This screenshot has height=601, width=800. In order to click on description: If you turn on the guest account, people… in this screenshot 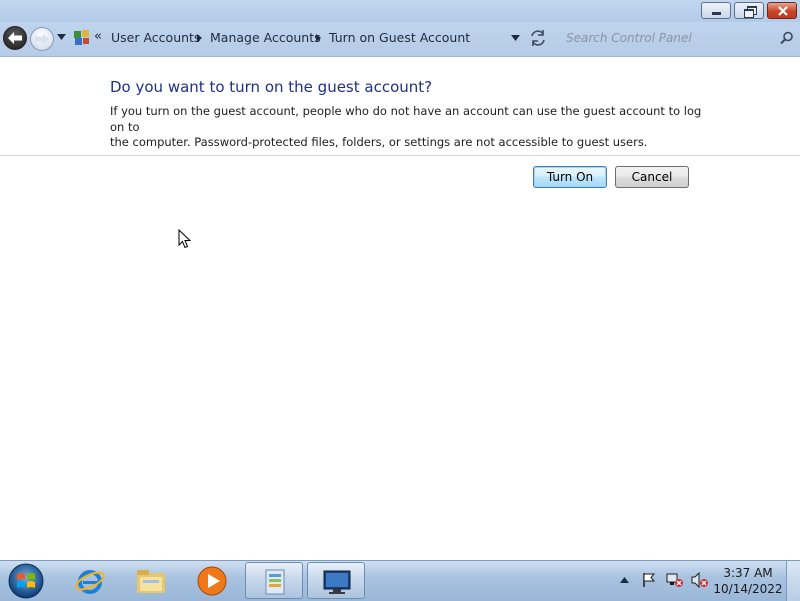, I will do `click(410, 127)`.